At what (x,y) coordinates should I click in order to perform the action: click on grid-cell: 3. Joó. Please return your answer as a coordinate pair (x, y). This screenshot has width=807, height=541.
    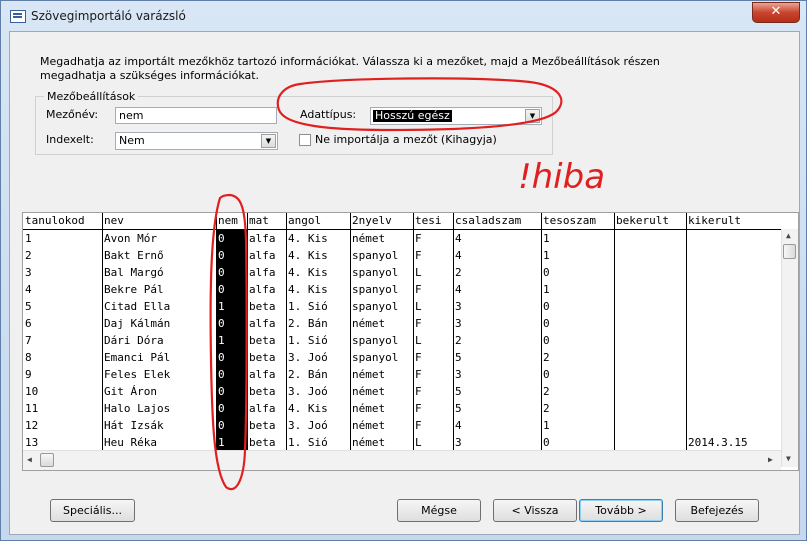
    Looking at the image, I should click on (308, 357).